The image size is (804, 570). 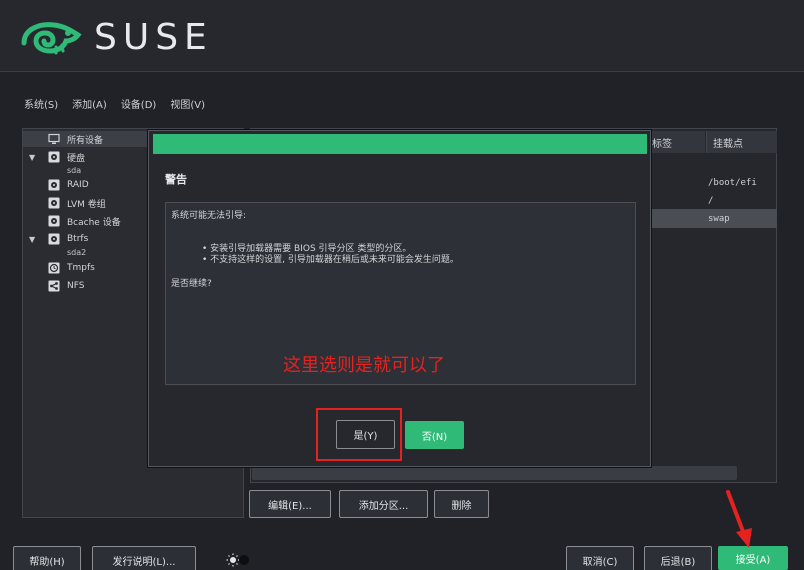 I want to click on sun-icon, so click(x=237, y=560).